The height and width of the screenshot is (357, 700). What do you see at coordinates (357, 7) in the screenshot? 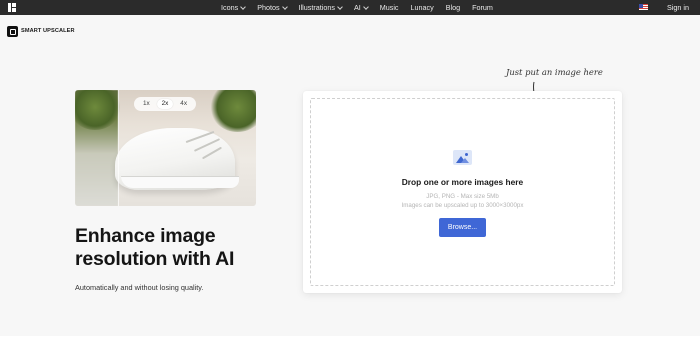
I see `nav-item-label: AI` at bounding box center [357, 7].